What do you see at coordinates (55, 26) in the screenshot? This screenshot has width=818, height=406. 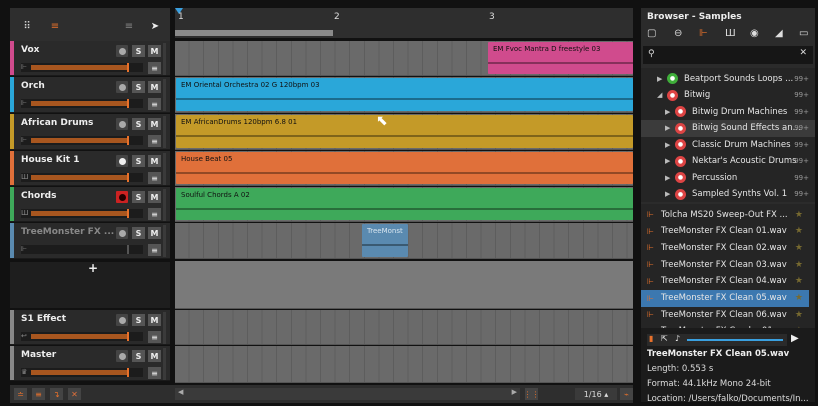 I see `list-icon: ≡` at bounding box center [55, 26].